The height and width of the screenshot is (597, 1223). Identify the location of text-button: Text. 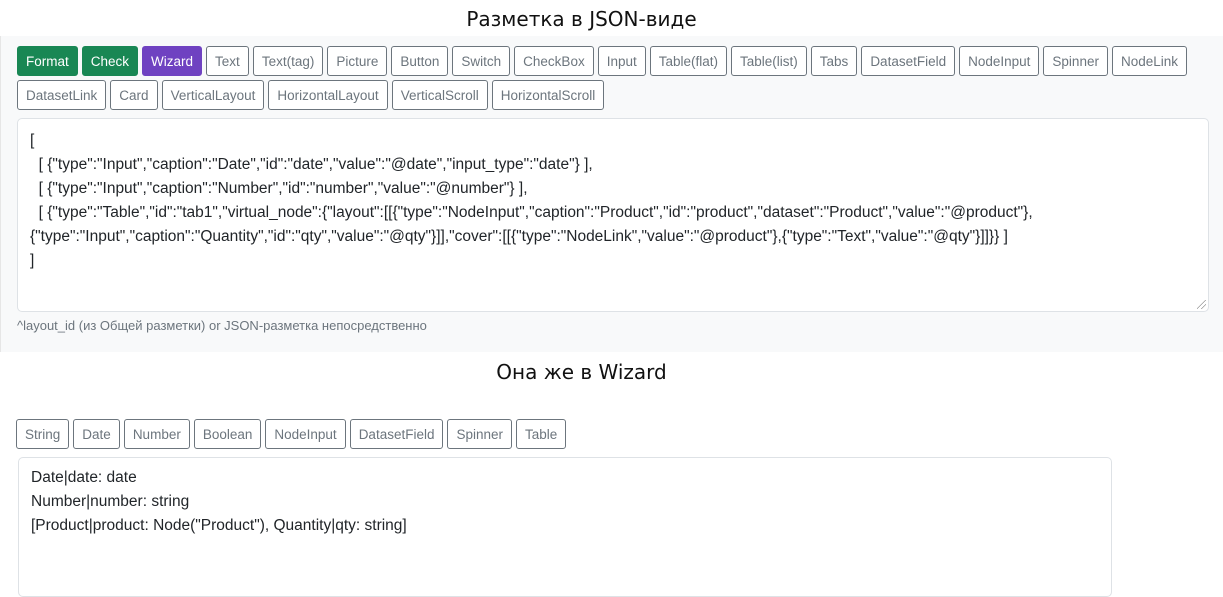
(227, 61).